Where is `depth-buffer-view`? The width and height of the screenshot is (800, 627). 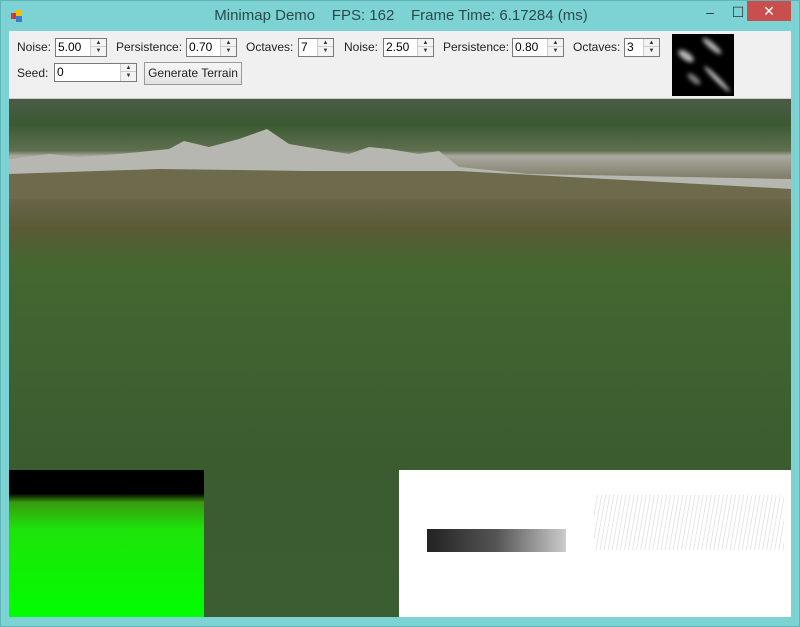 depth-buffer-view is located at coordinates (595, 543).